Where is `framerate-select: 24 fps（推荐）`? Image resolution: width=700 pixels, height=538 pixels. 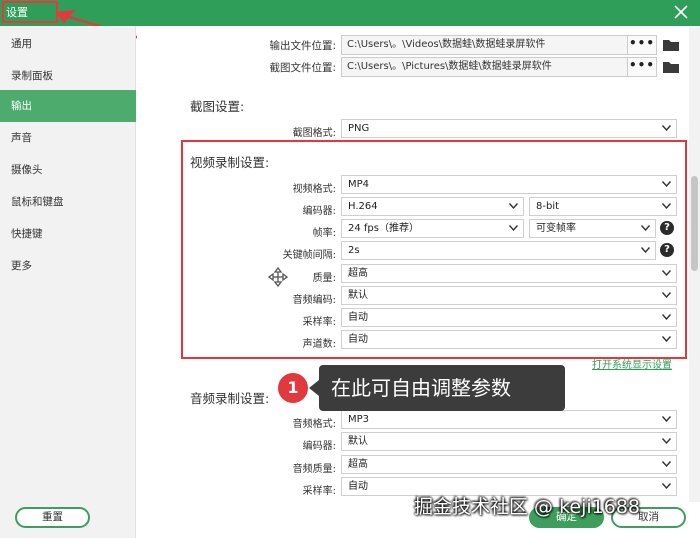 framerate-select: 24 fps（推荐） is located at coordinates (432, 228).